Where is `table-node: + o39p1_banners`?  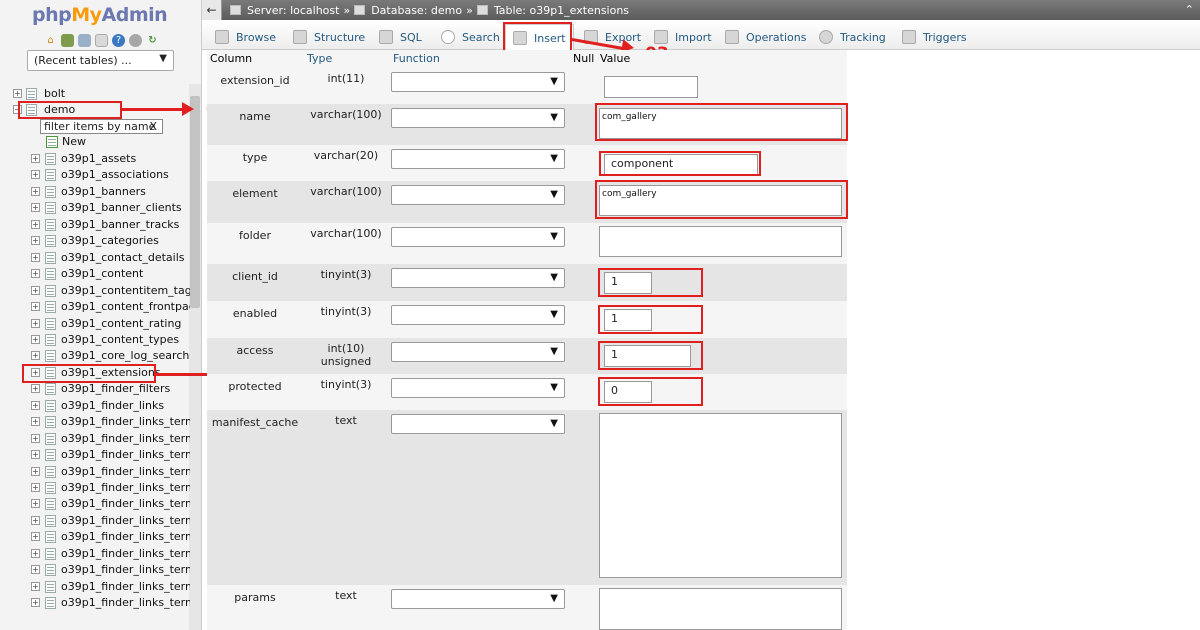
table-node: + o39p1_banners is located at coordinates (95, 192).